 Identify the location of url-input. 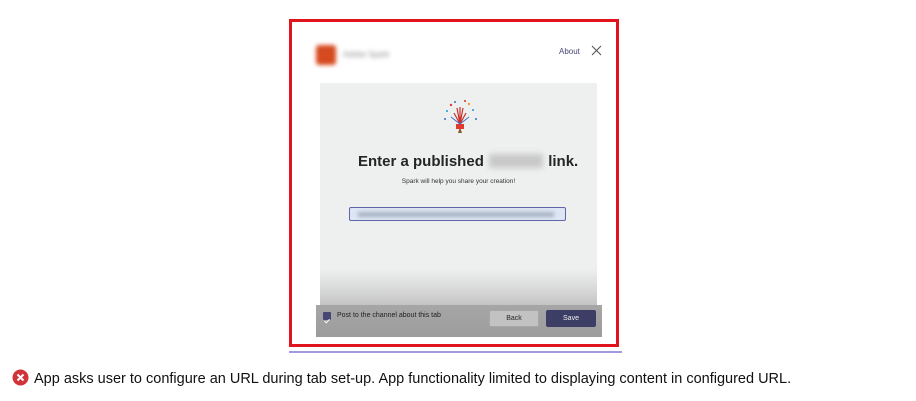
(457, 214).